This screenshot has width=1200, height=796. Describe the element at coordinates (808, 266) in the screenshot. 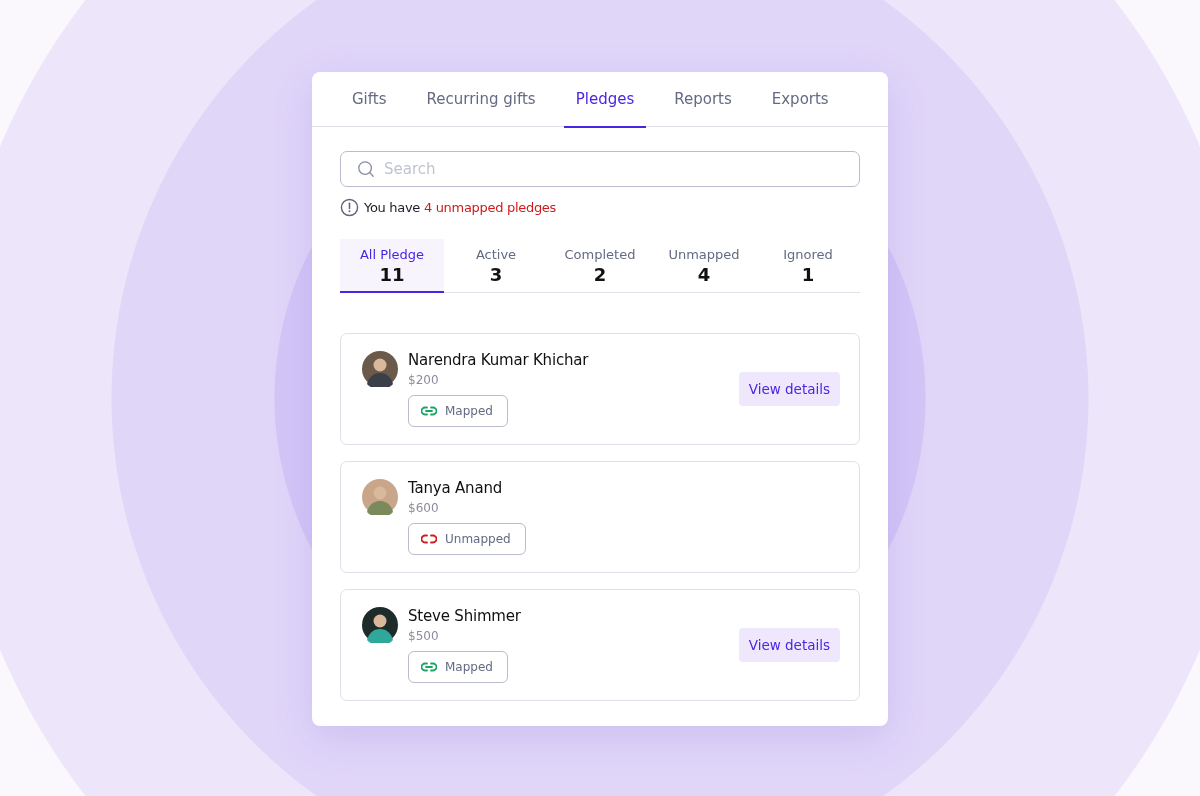

I see `filter-tab: Ignored 1` at that location.